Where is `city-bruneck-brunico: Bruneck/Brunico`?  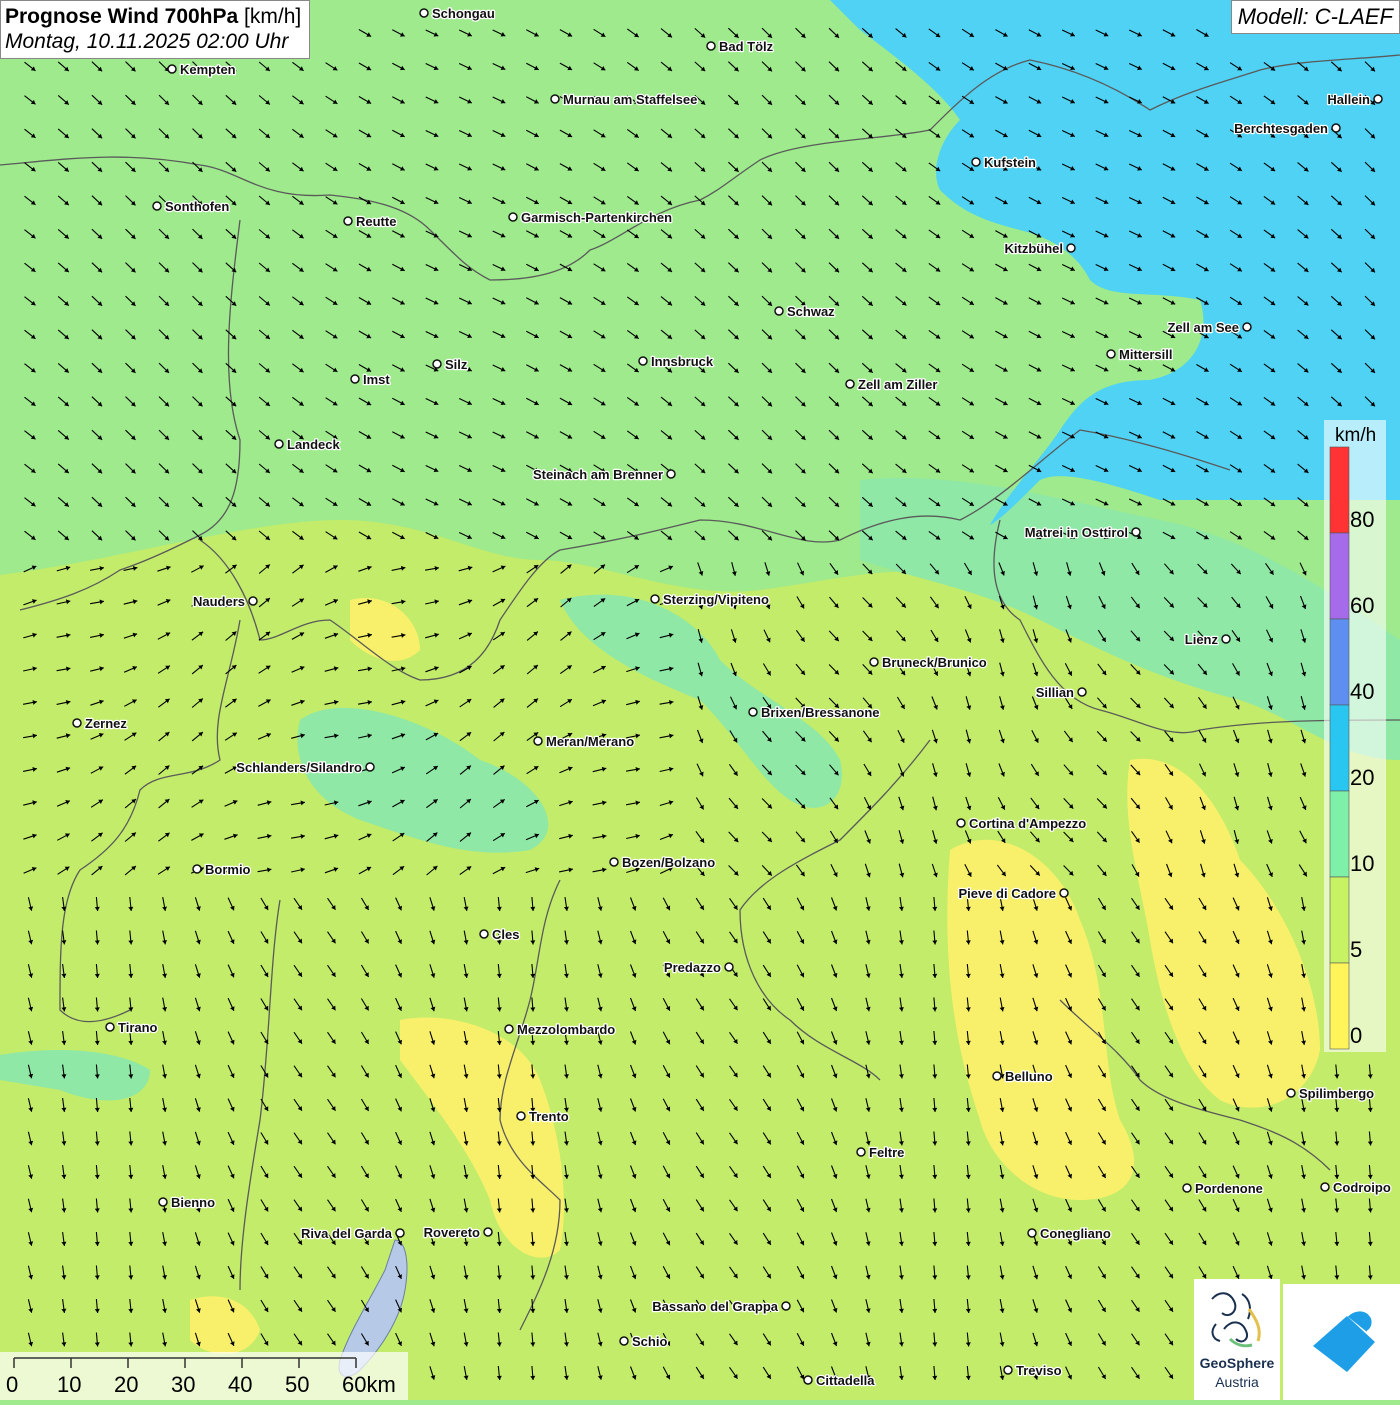 city-bruneck-brunico: Bruneck/Brunico is located at coordinates (928, 662).